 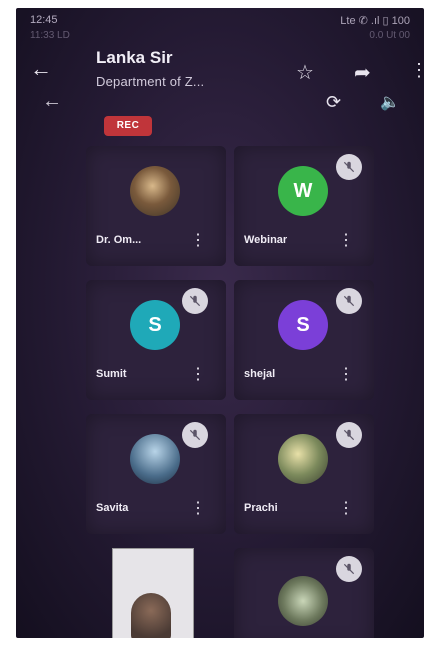 I want to click on share-icon: ➦, so click(x=362, y=72).